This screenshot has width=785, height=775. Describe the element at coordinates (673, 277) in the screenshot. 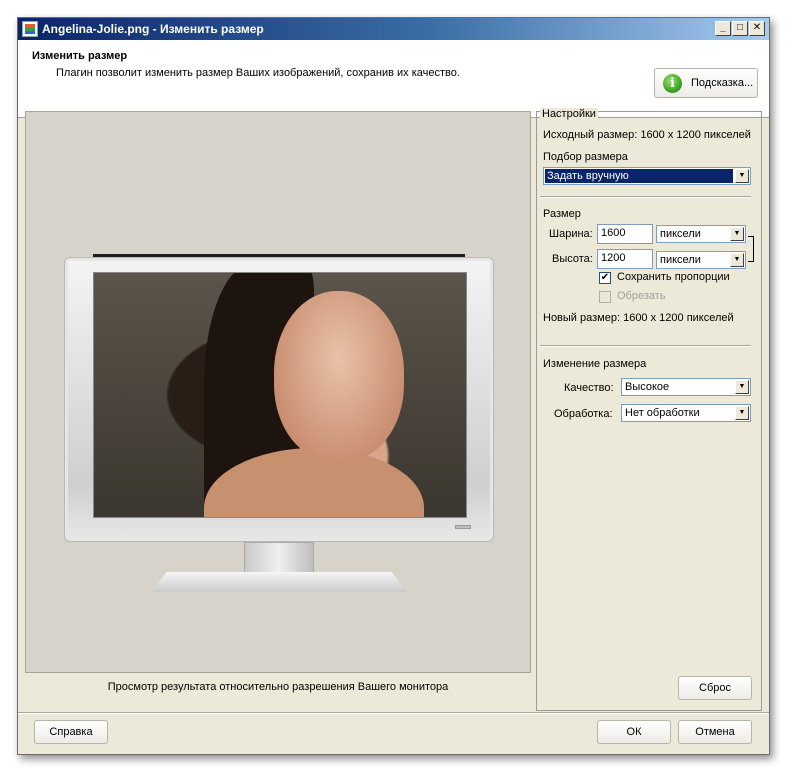

I see `keep-proportions-label: Сохранить пропорции` at that location.